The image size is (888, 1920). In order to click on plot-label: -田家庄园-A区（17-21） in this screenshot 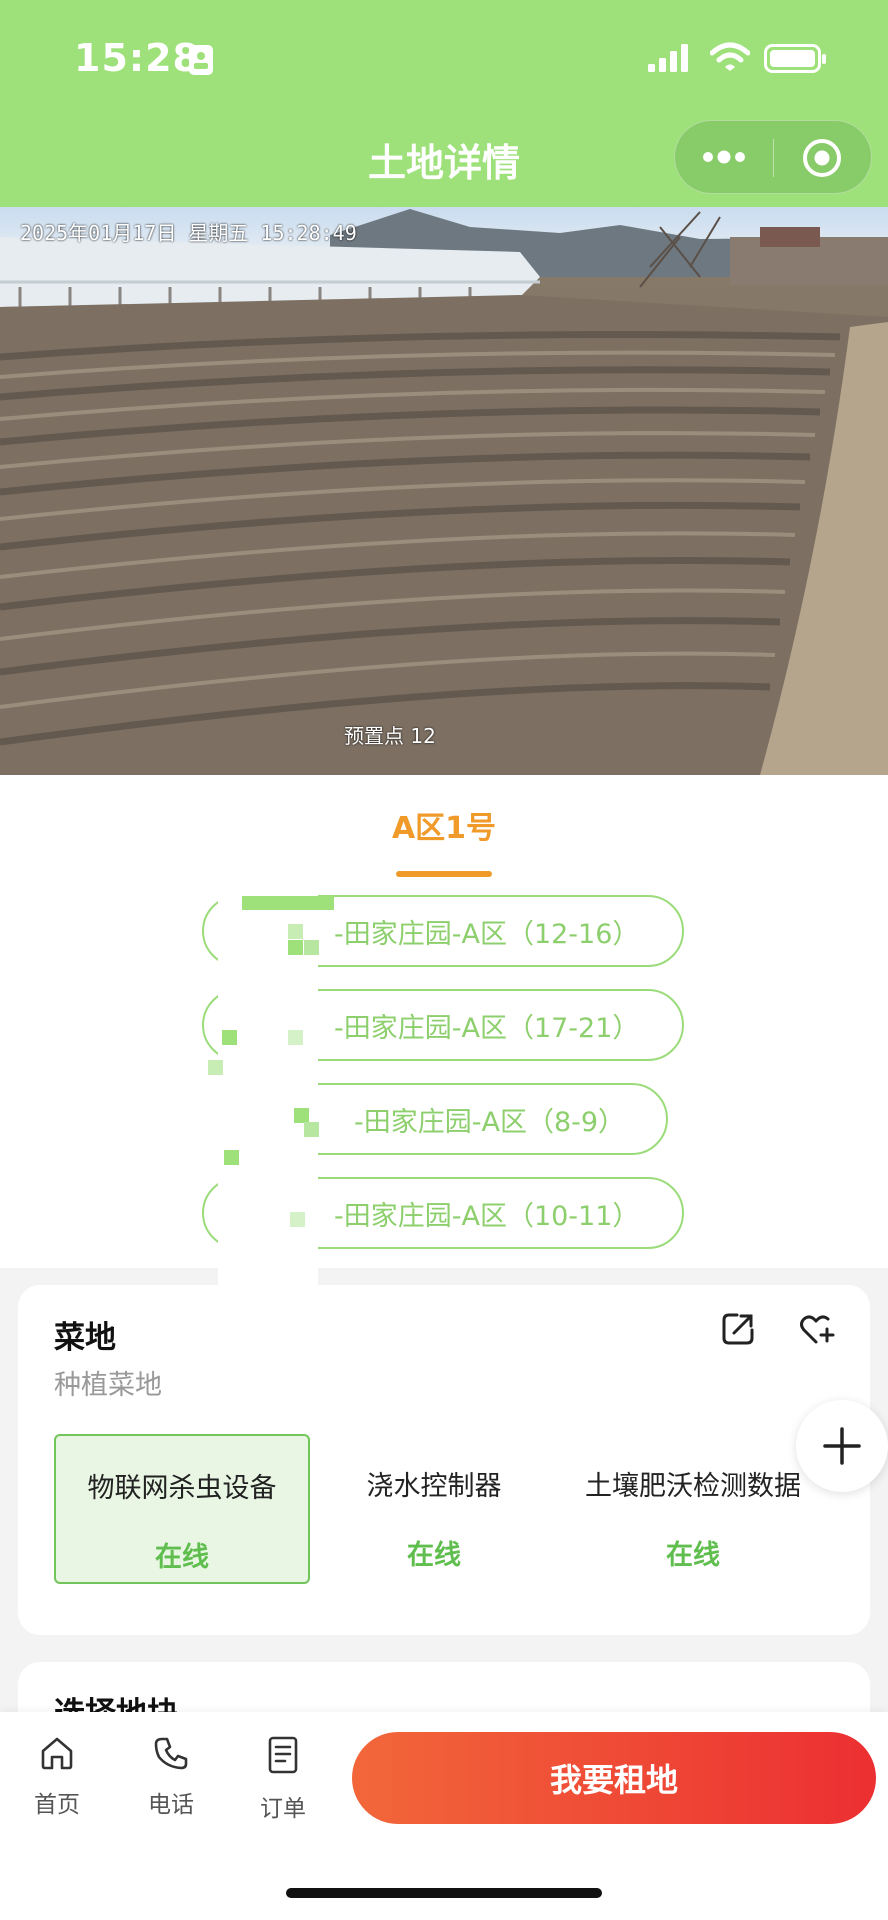, I will do `click(487, 1028)`.